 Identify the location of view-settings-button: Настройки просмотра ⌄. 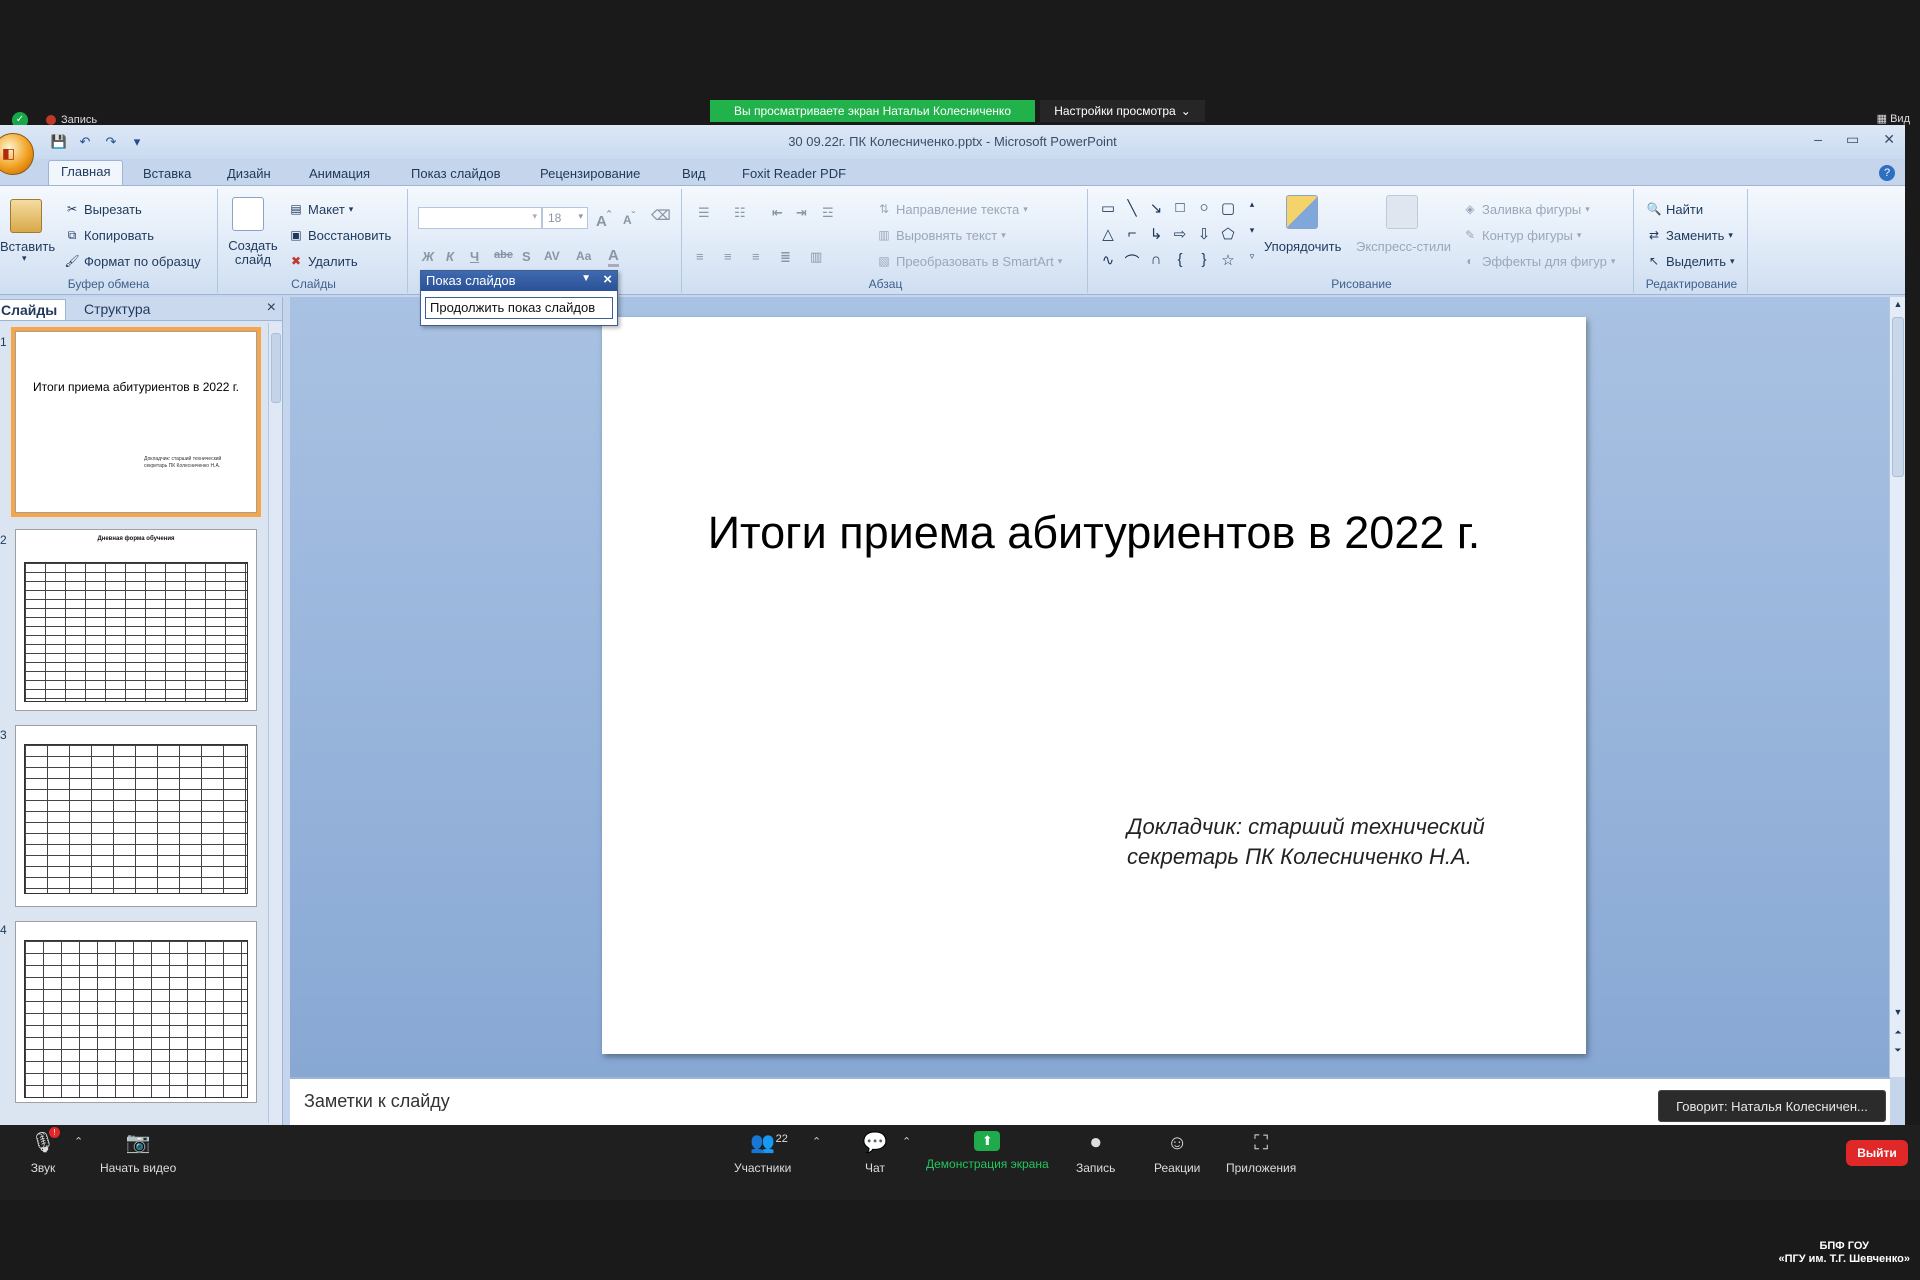
(1122, 111).